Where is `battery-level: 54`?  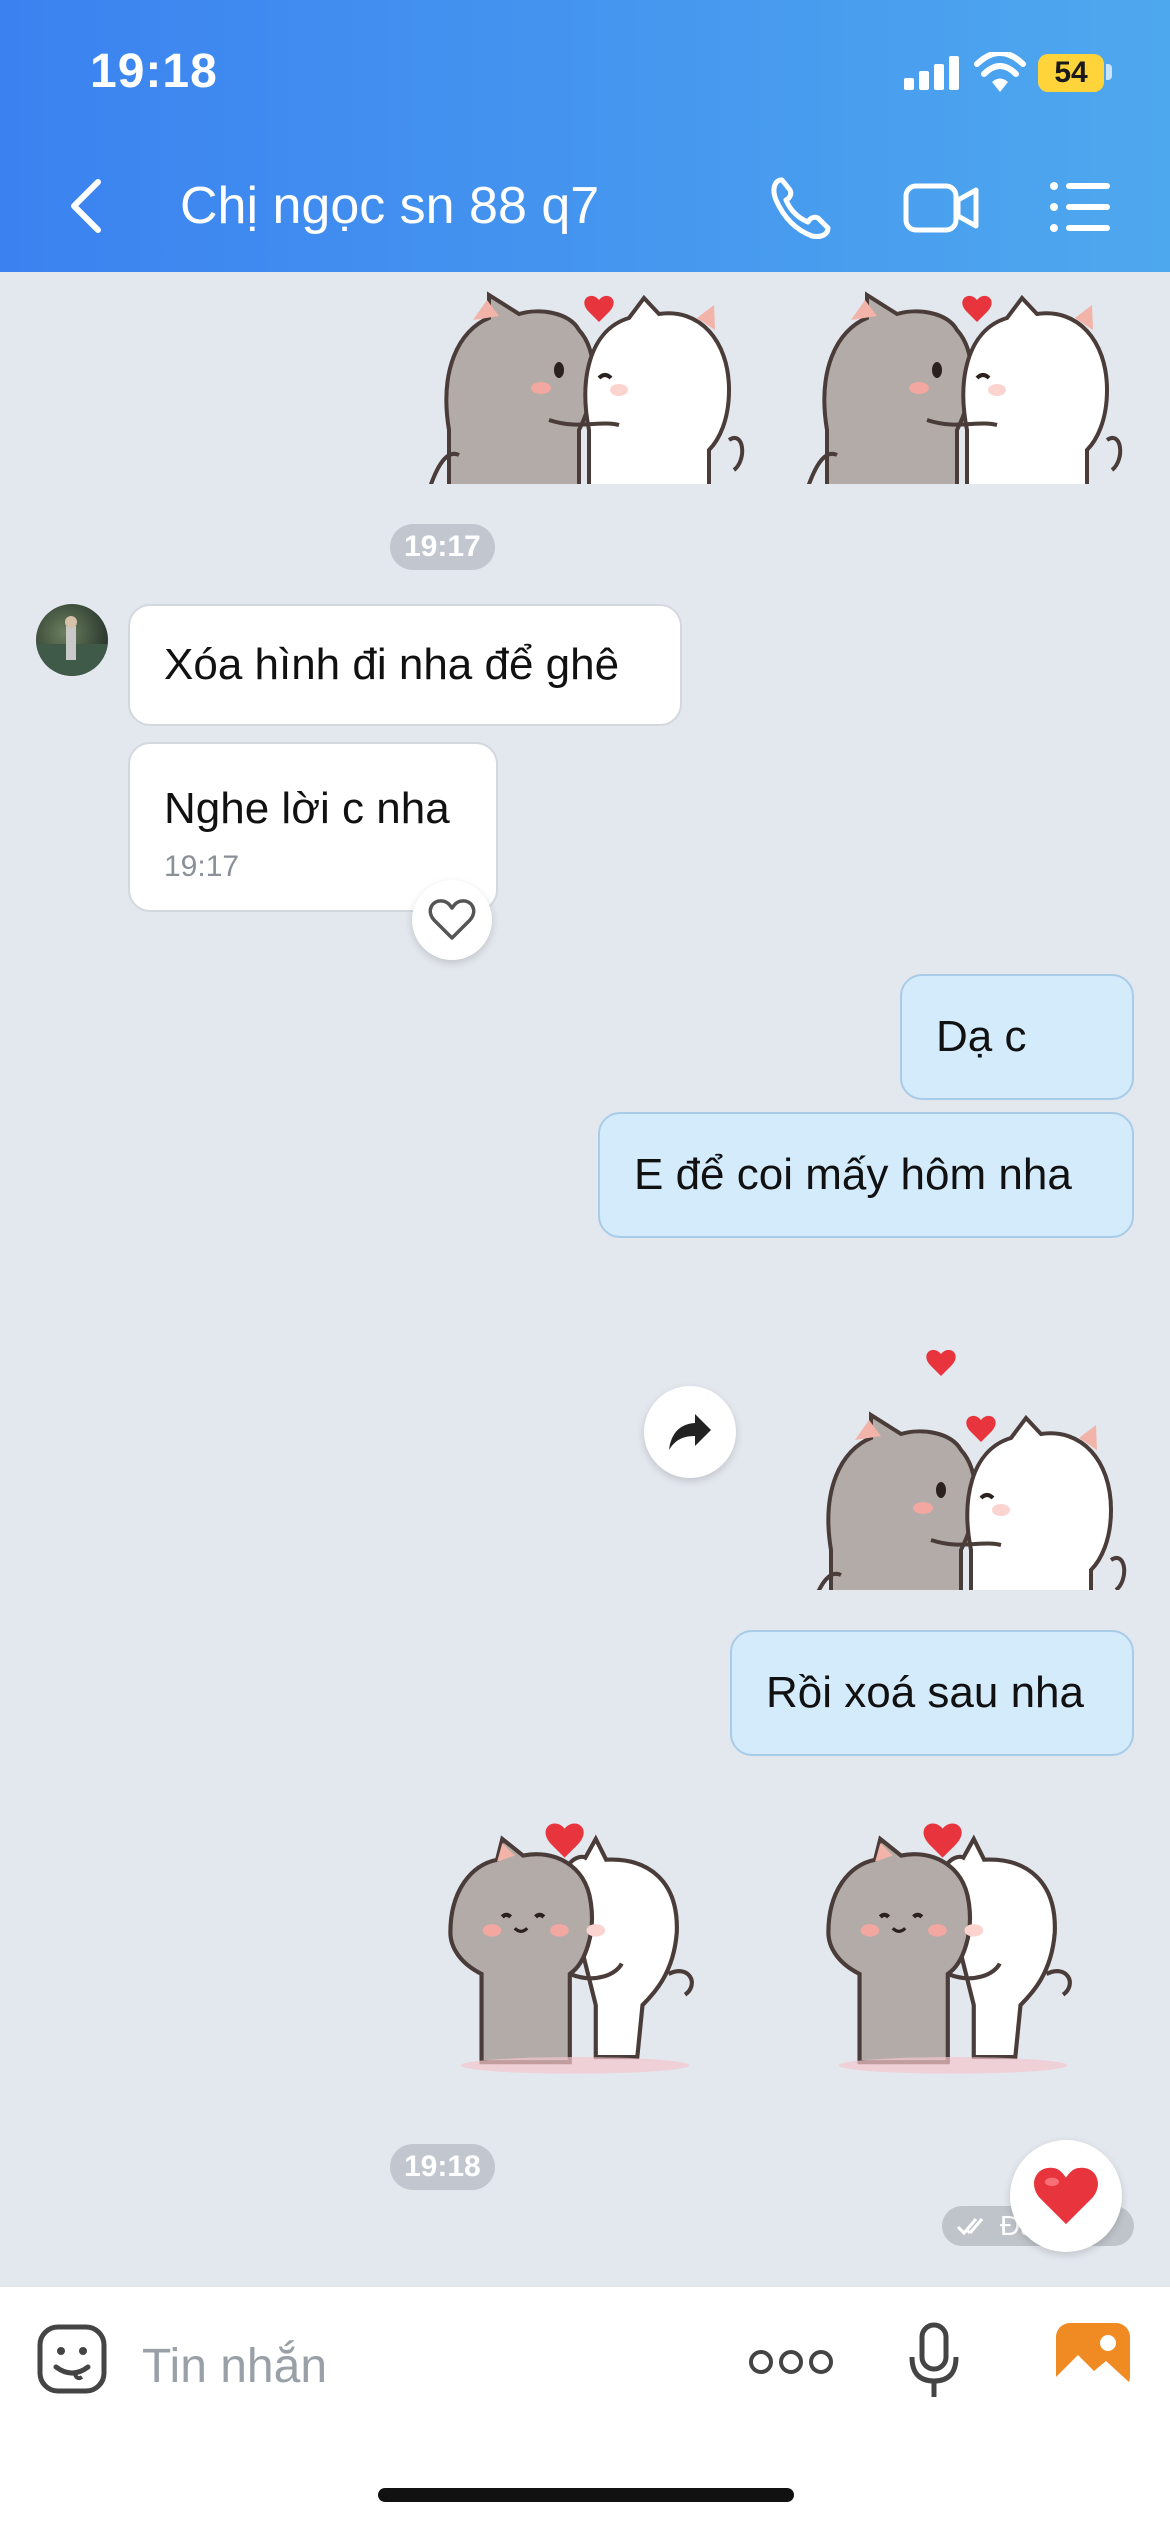
battery-level: 54 is located at coordinates (1071, 73).